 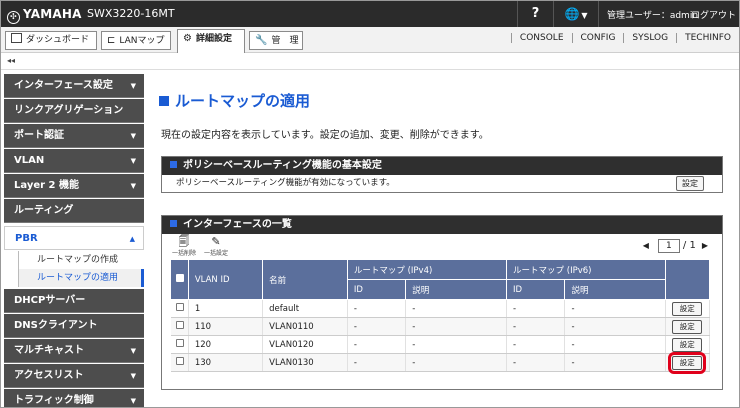 What do you see at coordinates (49, 350) in the screenshot?
I see `sidebar-item-label: マルチキャスト` at bounding box center [49, 350].